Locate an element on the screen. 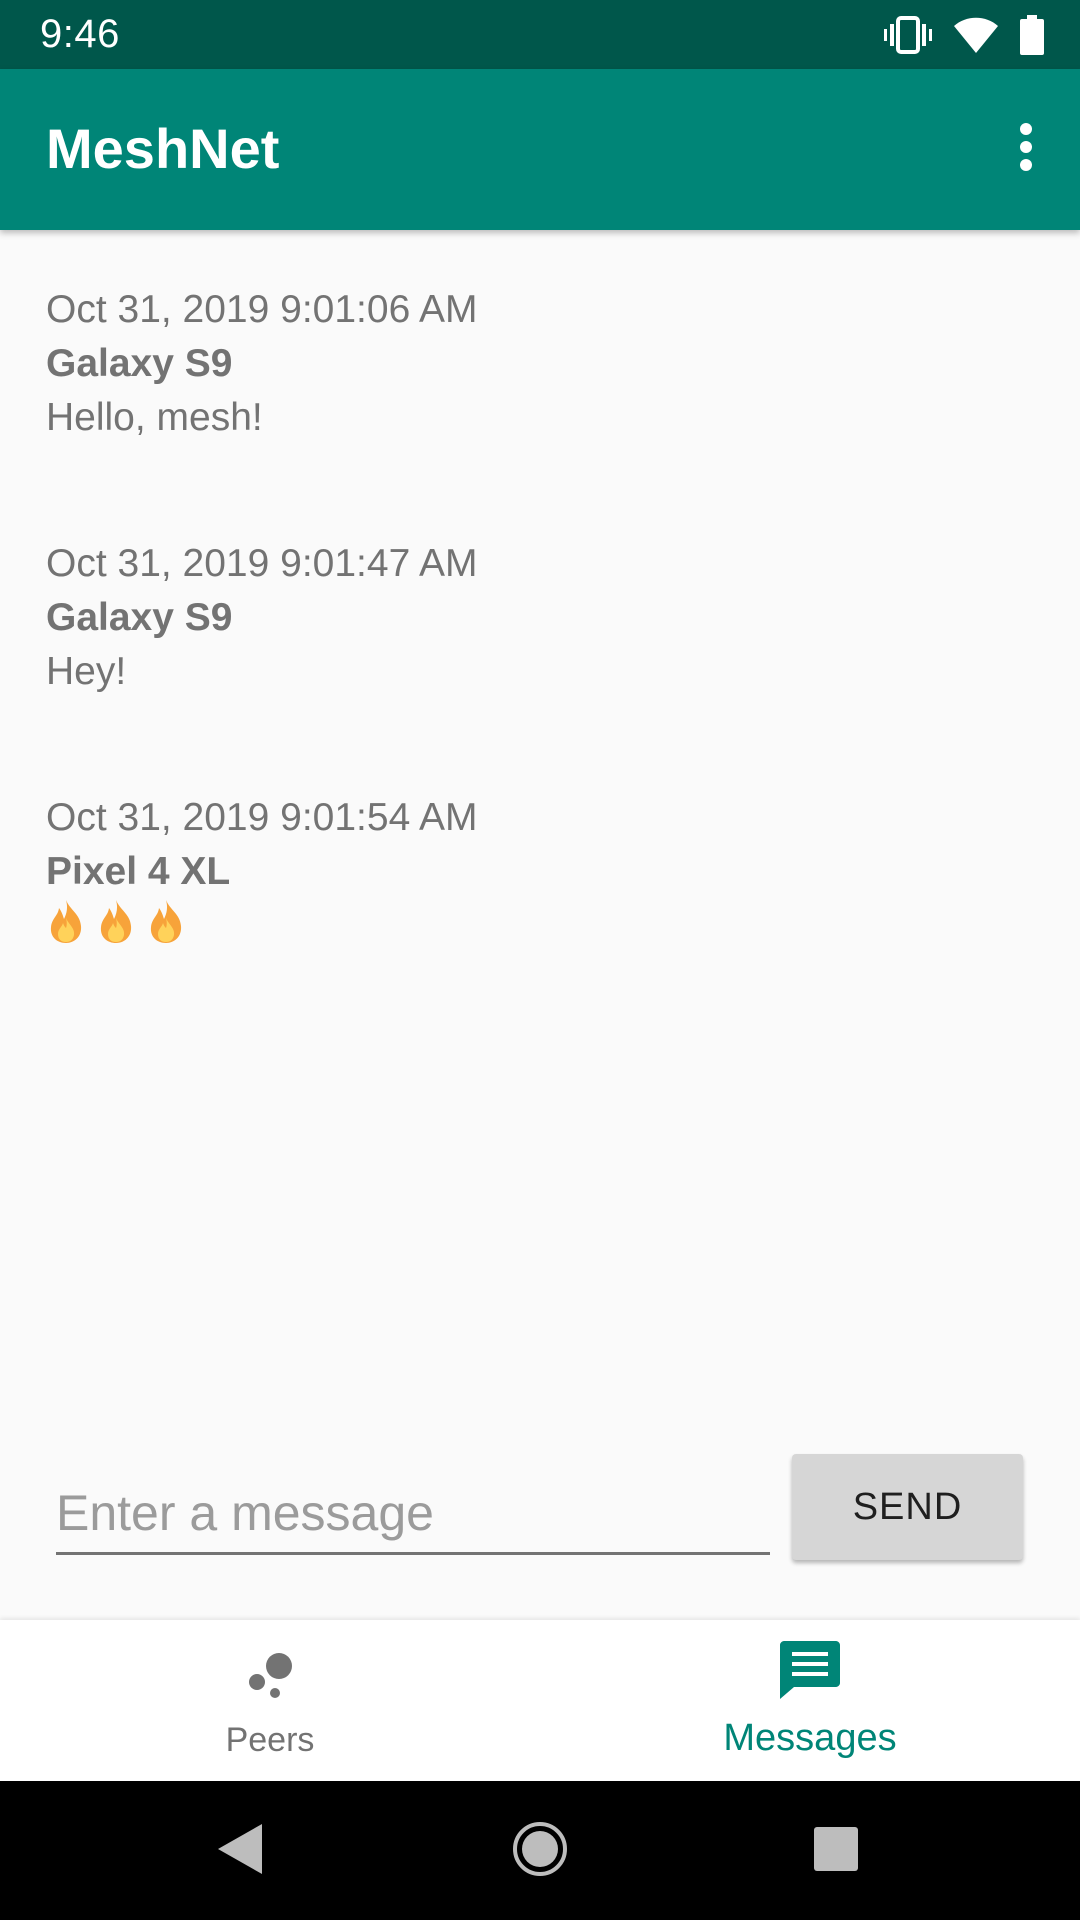  system-navigation-bar is located at coordinates (540, 1850).